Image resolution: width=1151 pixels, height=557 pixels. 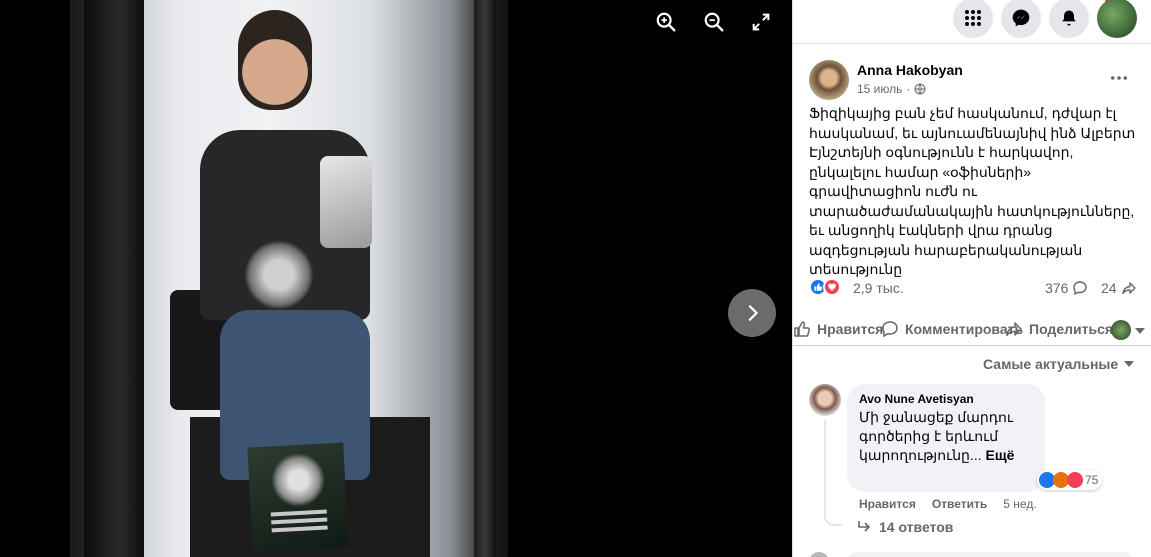 What do you see at coordinates (114, 278) in the screenshot?
I see `mirror-frame-left` at bounding box center [114, 278].